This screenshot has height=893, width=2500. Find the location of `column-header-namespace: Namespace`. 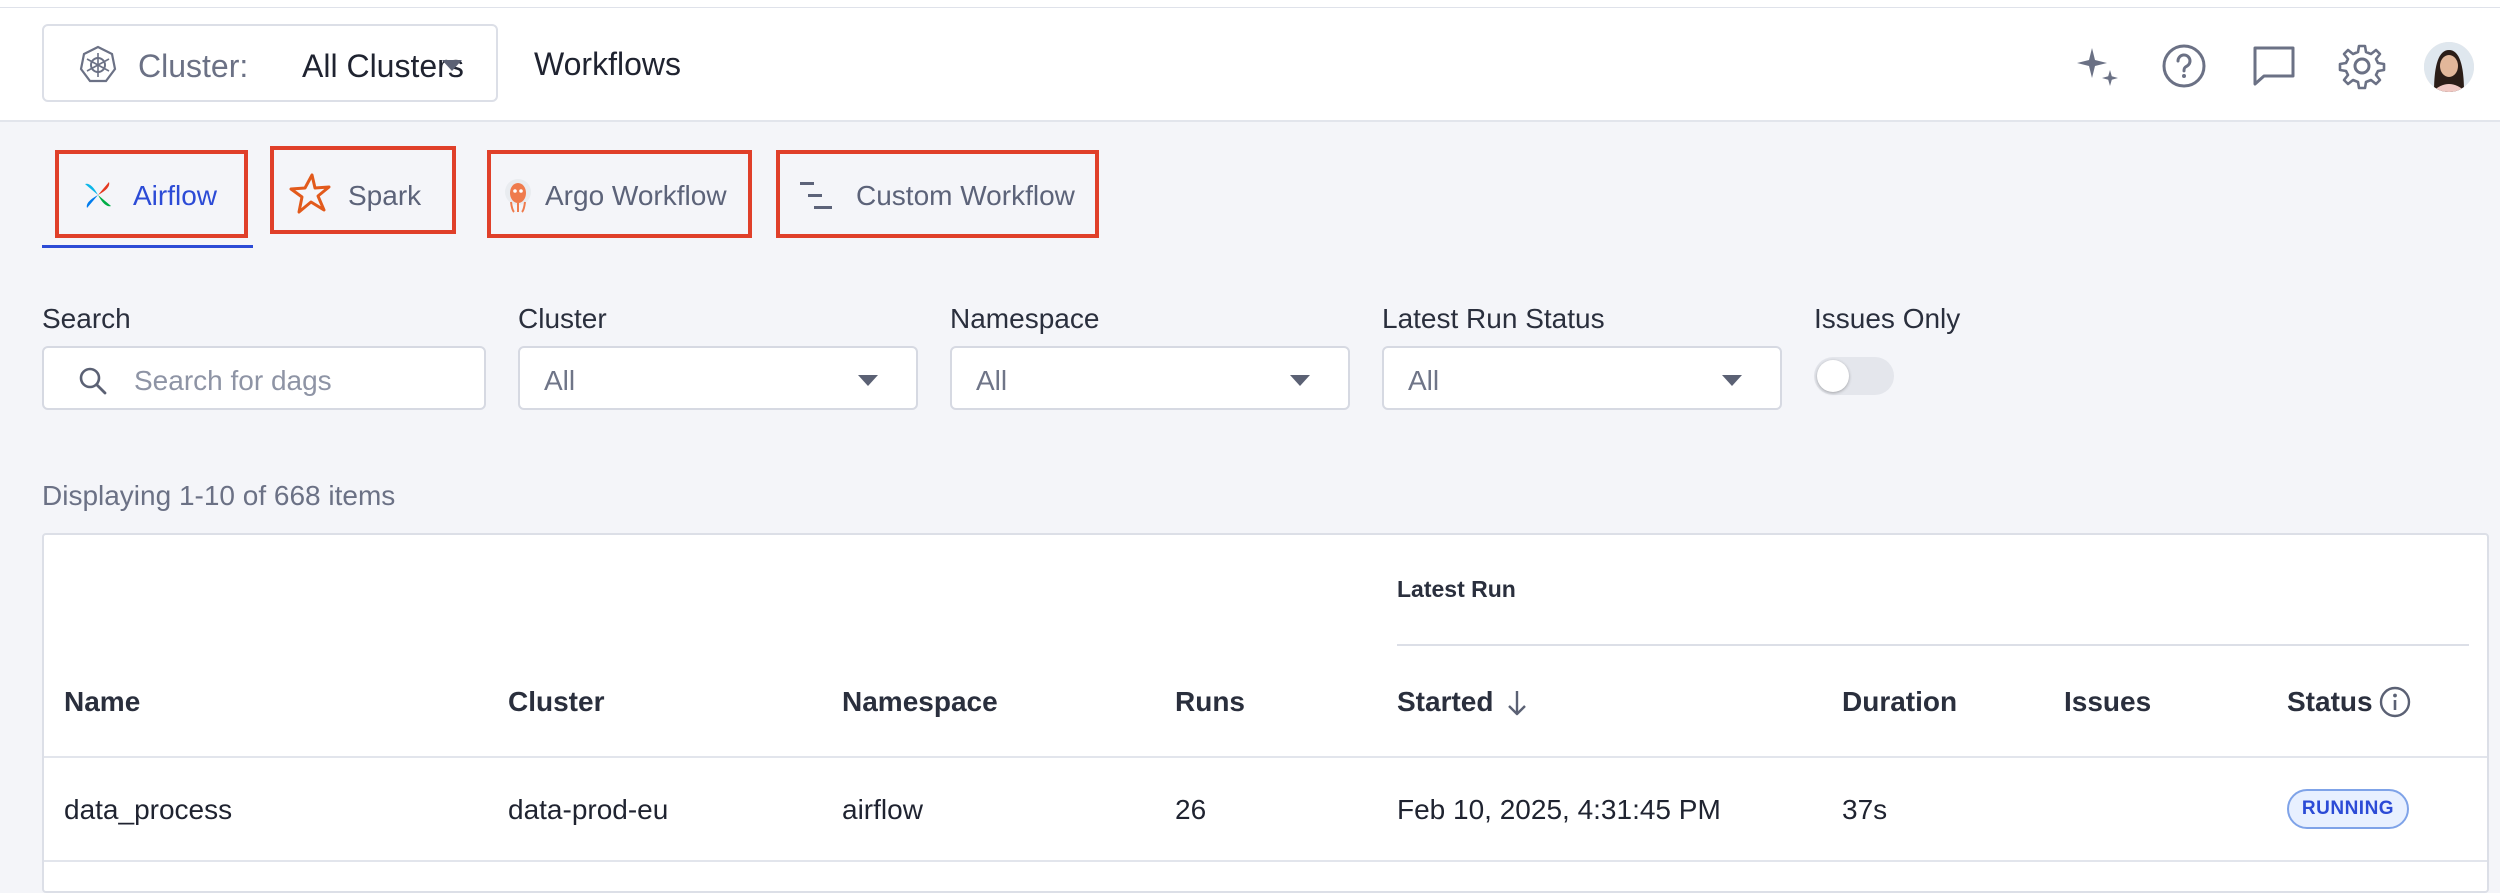

column-header-namespace: Namespace is located at coordinates (920, 702).